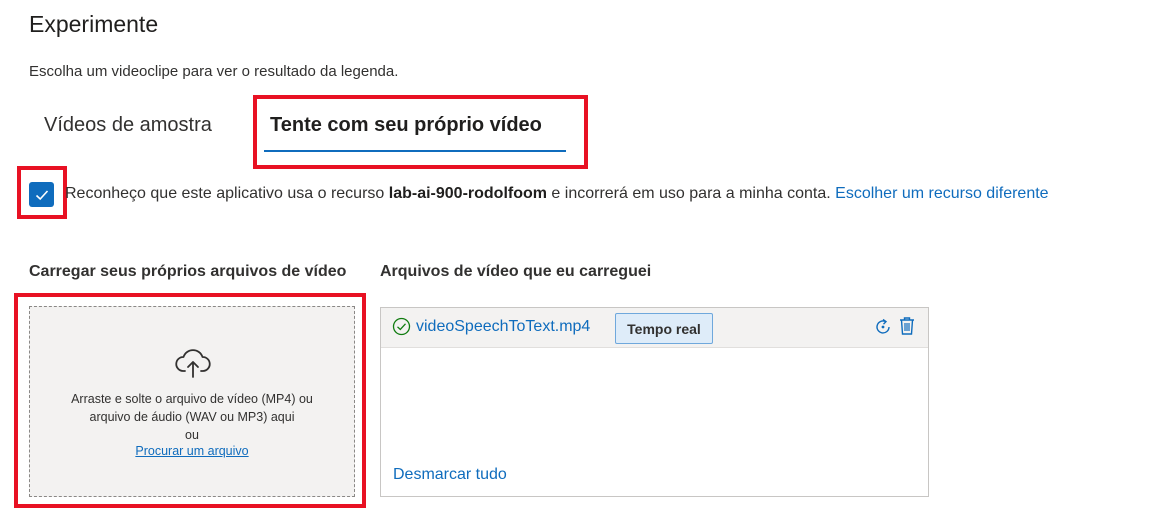 Image resolution: width=1171 pixels, height=512 pixels. Describe the element at coordinates (467, 193) in the screenshot. I see `resource-name: lab-ai-900-rodolfoom` at that location.